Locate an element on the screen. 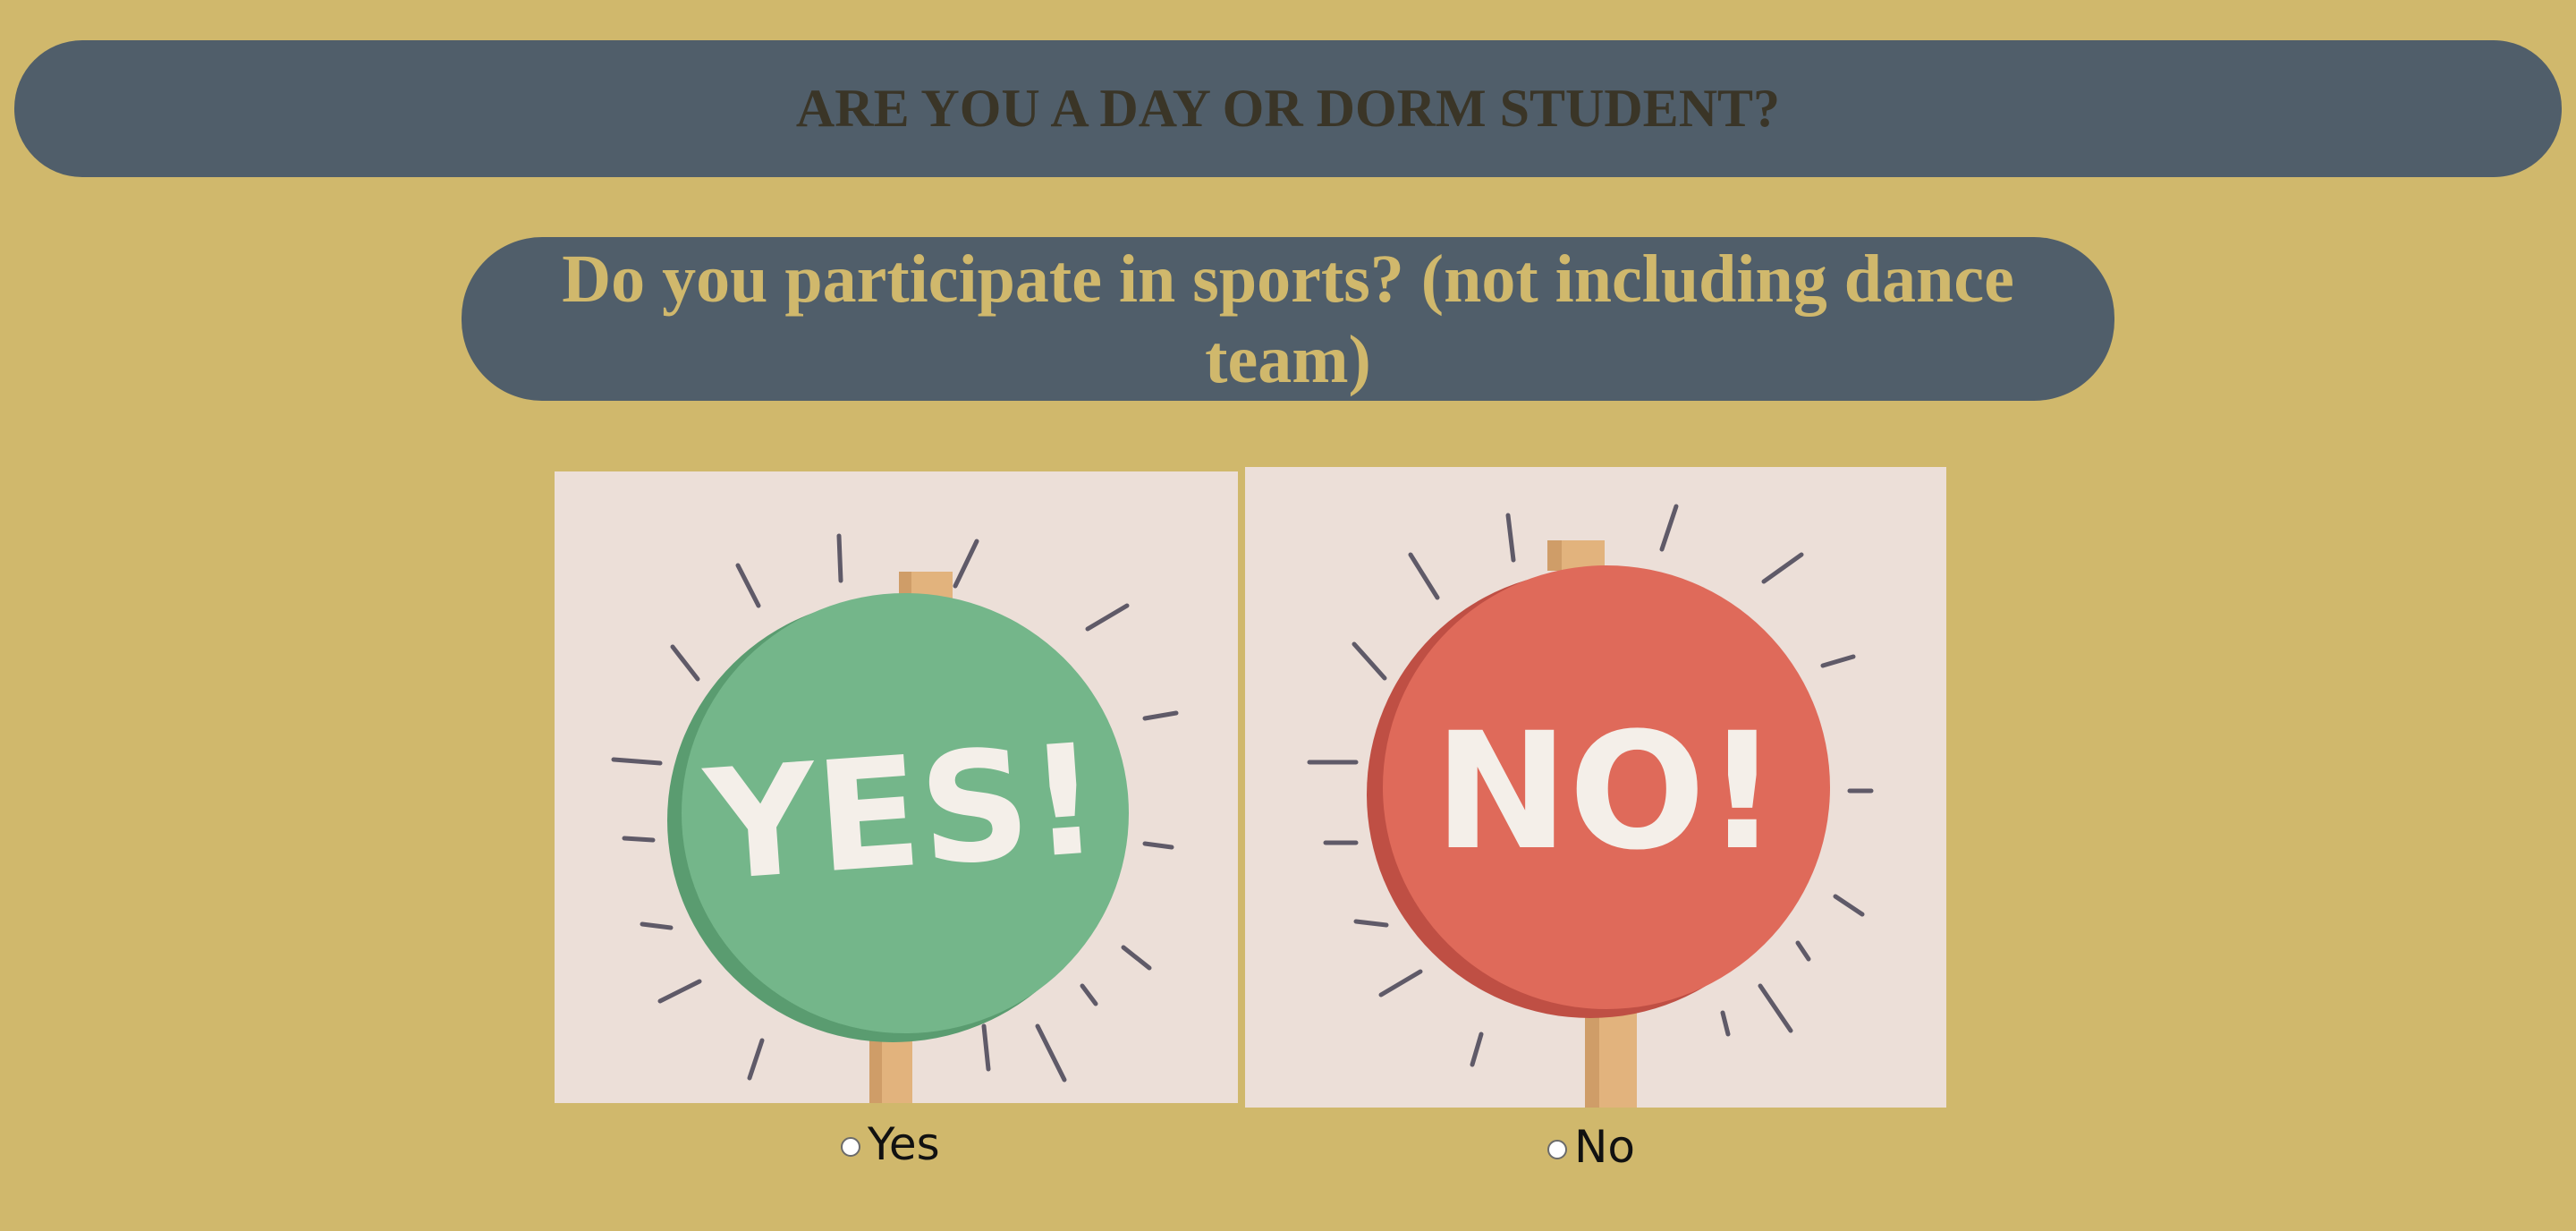 This screenshot has height=1231, width=2576. yes-radio-button is located at coordinates (850, 1147).